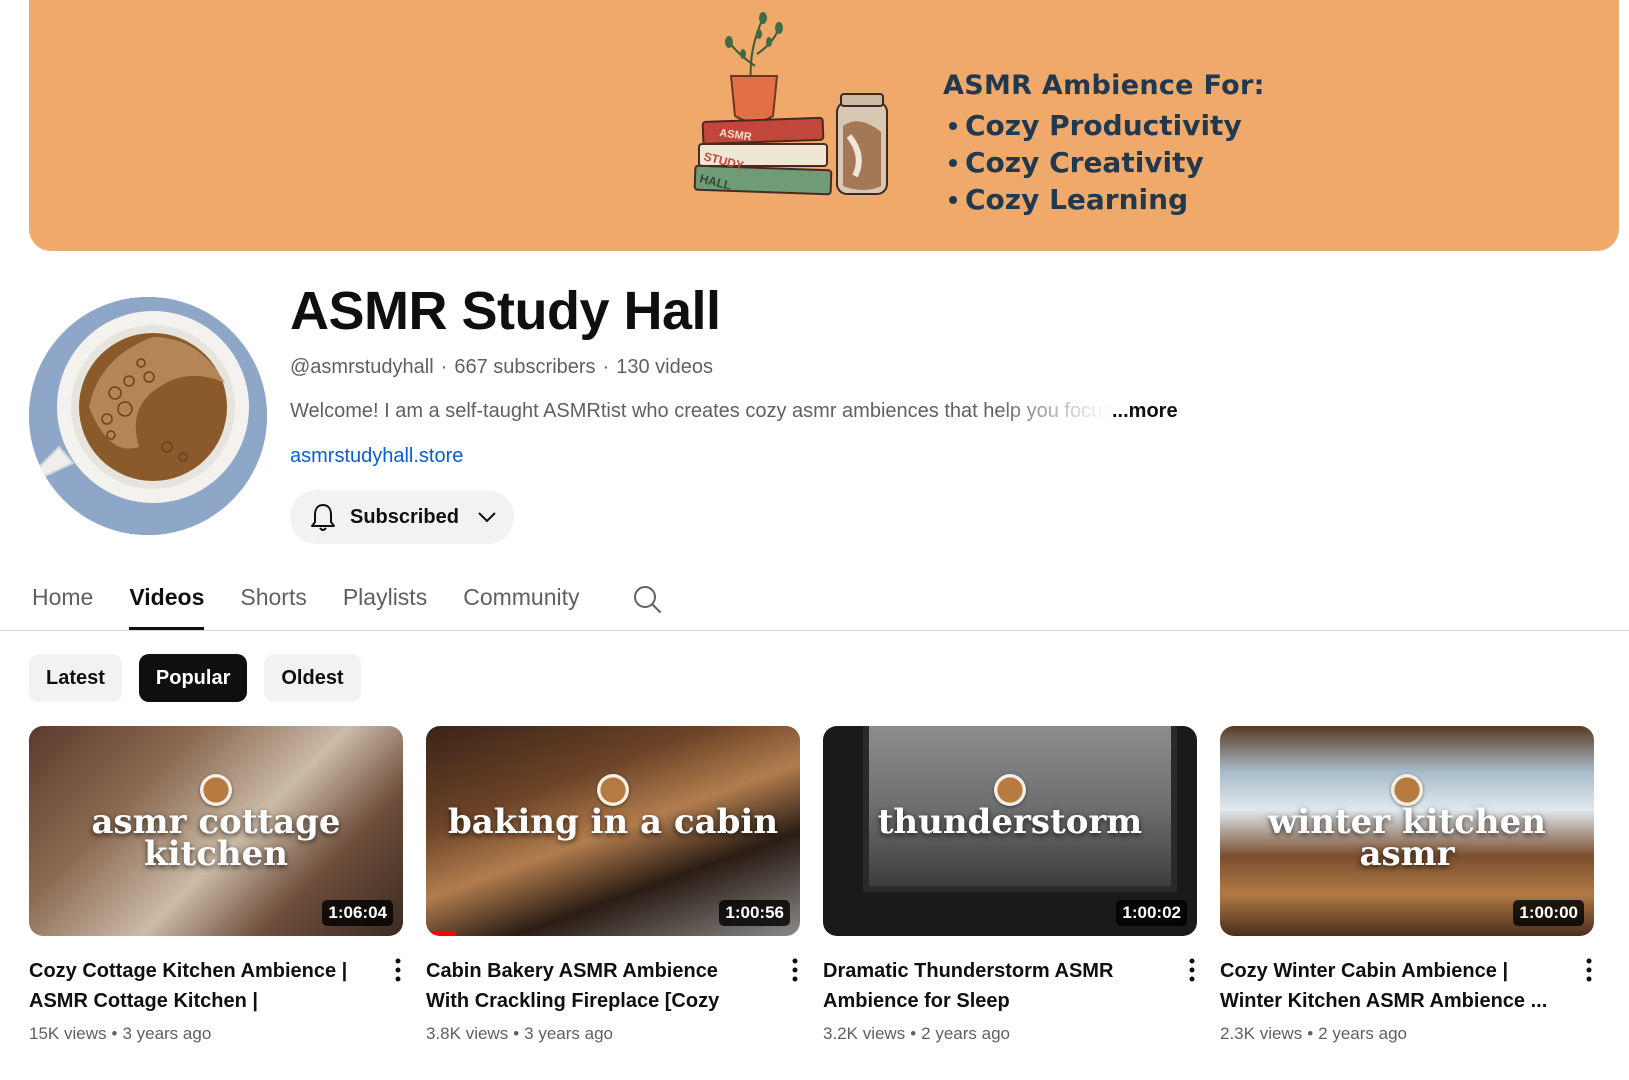  Describe the element at coordinates (1261, 1033) in the screenshot. I see `view-count: 2.3K views` at that location.